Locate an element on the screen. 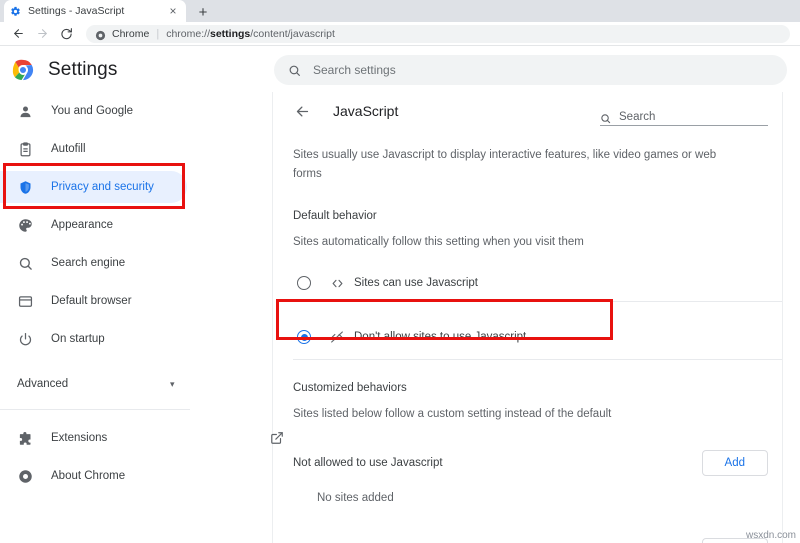  url-suffix: /content/javascript is located at coordinates (292, 33).